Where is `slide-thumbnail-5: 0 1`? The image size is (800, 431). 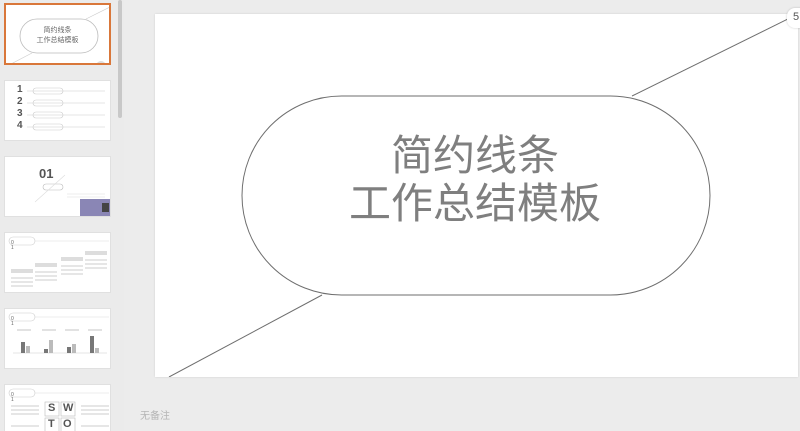
slide-thumbnail-5: 0 1 is located at coordinates (57, 338).